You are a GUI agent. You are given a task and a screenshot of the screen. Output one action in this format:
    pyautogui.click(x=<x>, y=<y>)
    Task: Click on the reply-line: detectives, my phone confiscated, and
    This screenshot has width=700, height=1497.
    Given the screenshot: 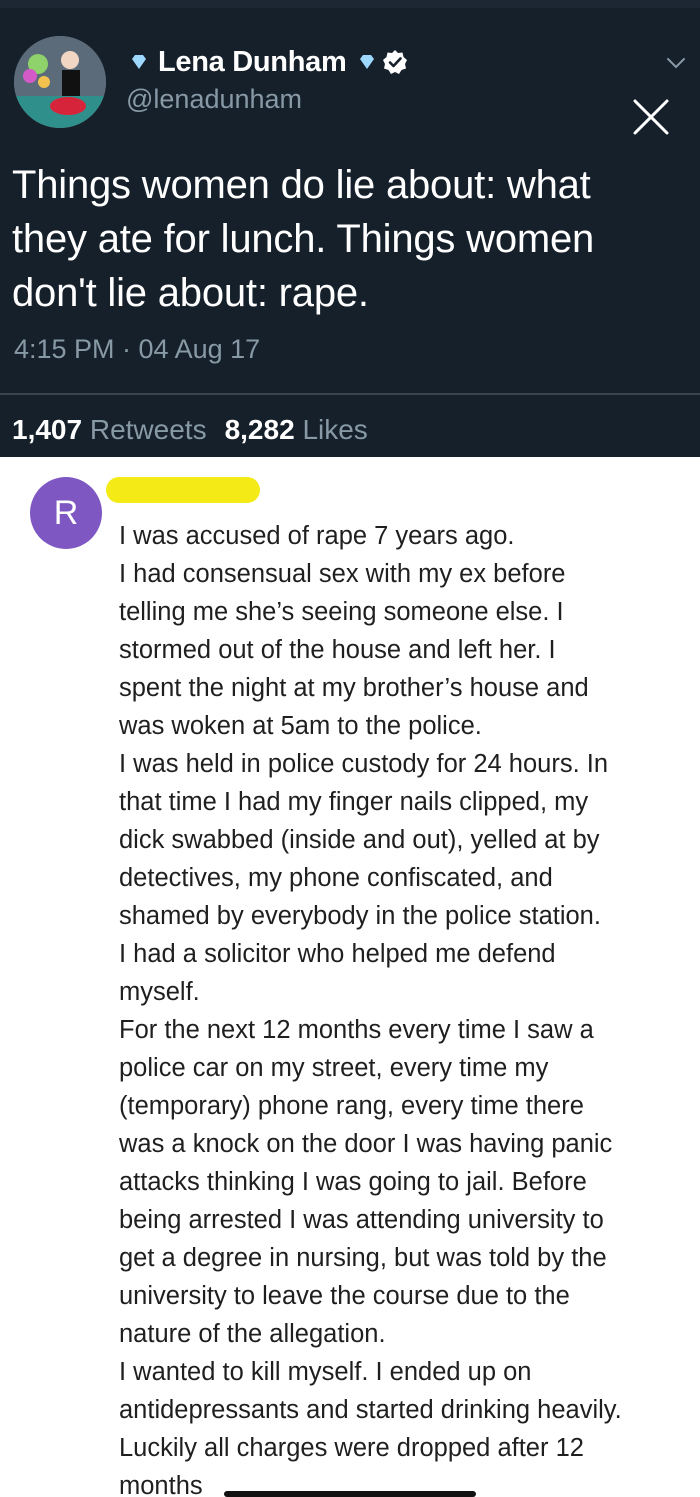 What is the action you would take?
    pyautogui.click(x=336, y=878)
    